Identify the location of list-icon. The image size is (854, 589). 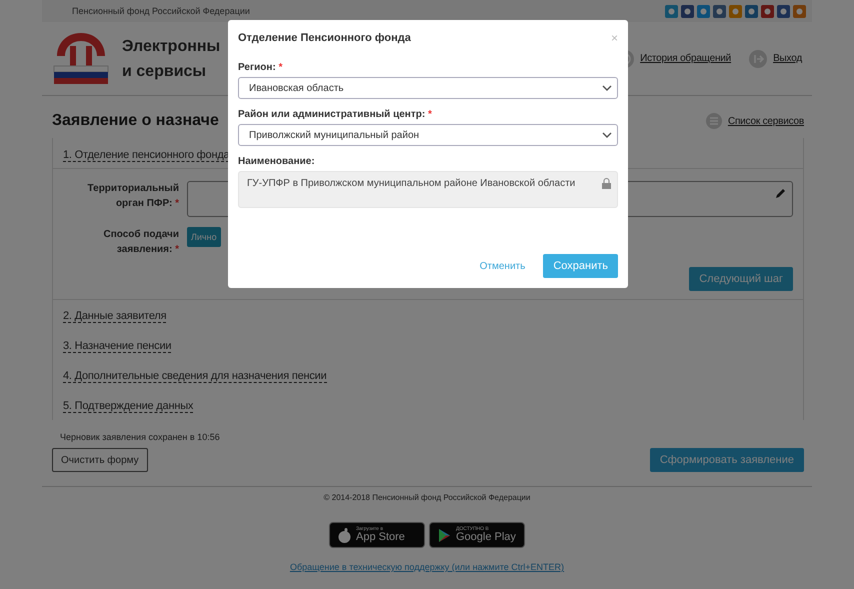
(714, 121).